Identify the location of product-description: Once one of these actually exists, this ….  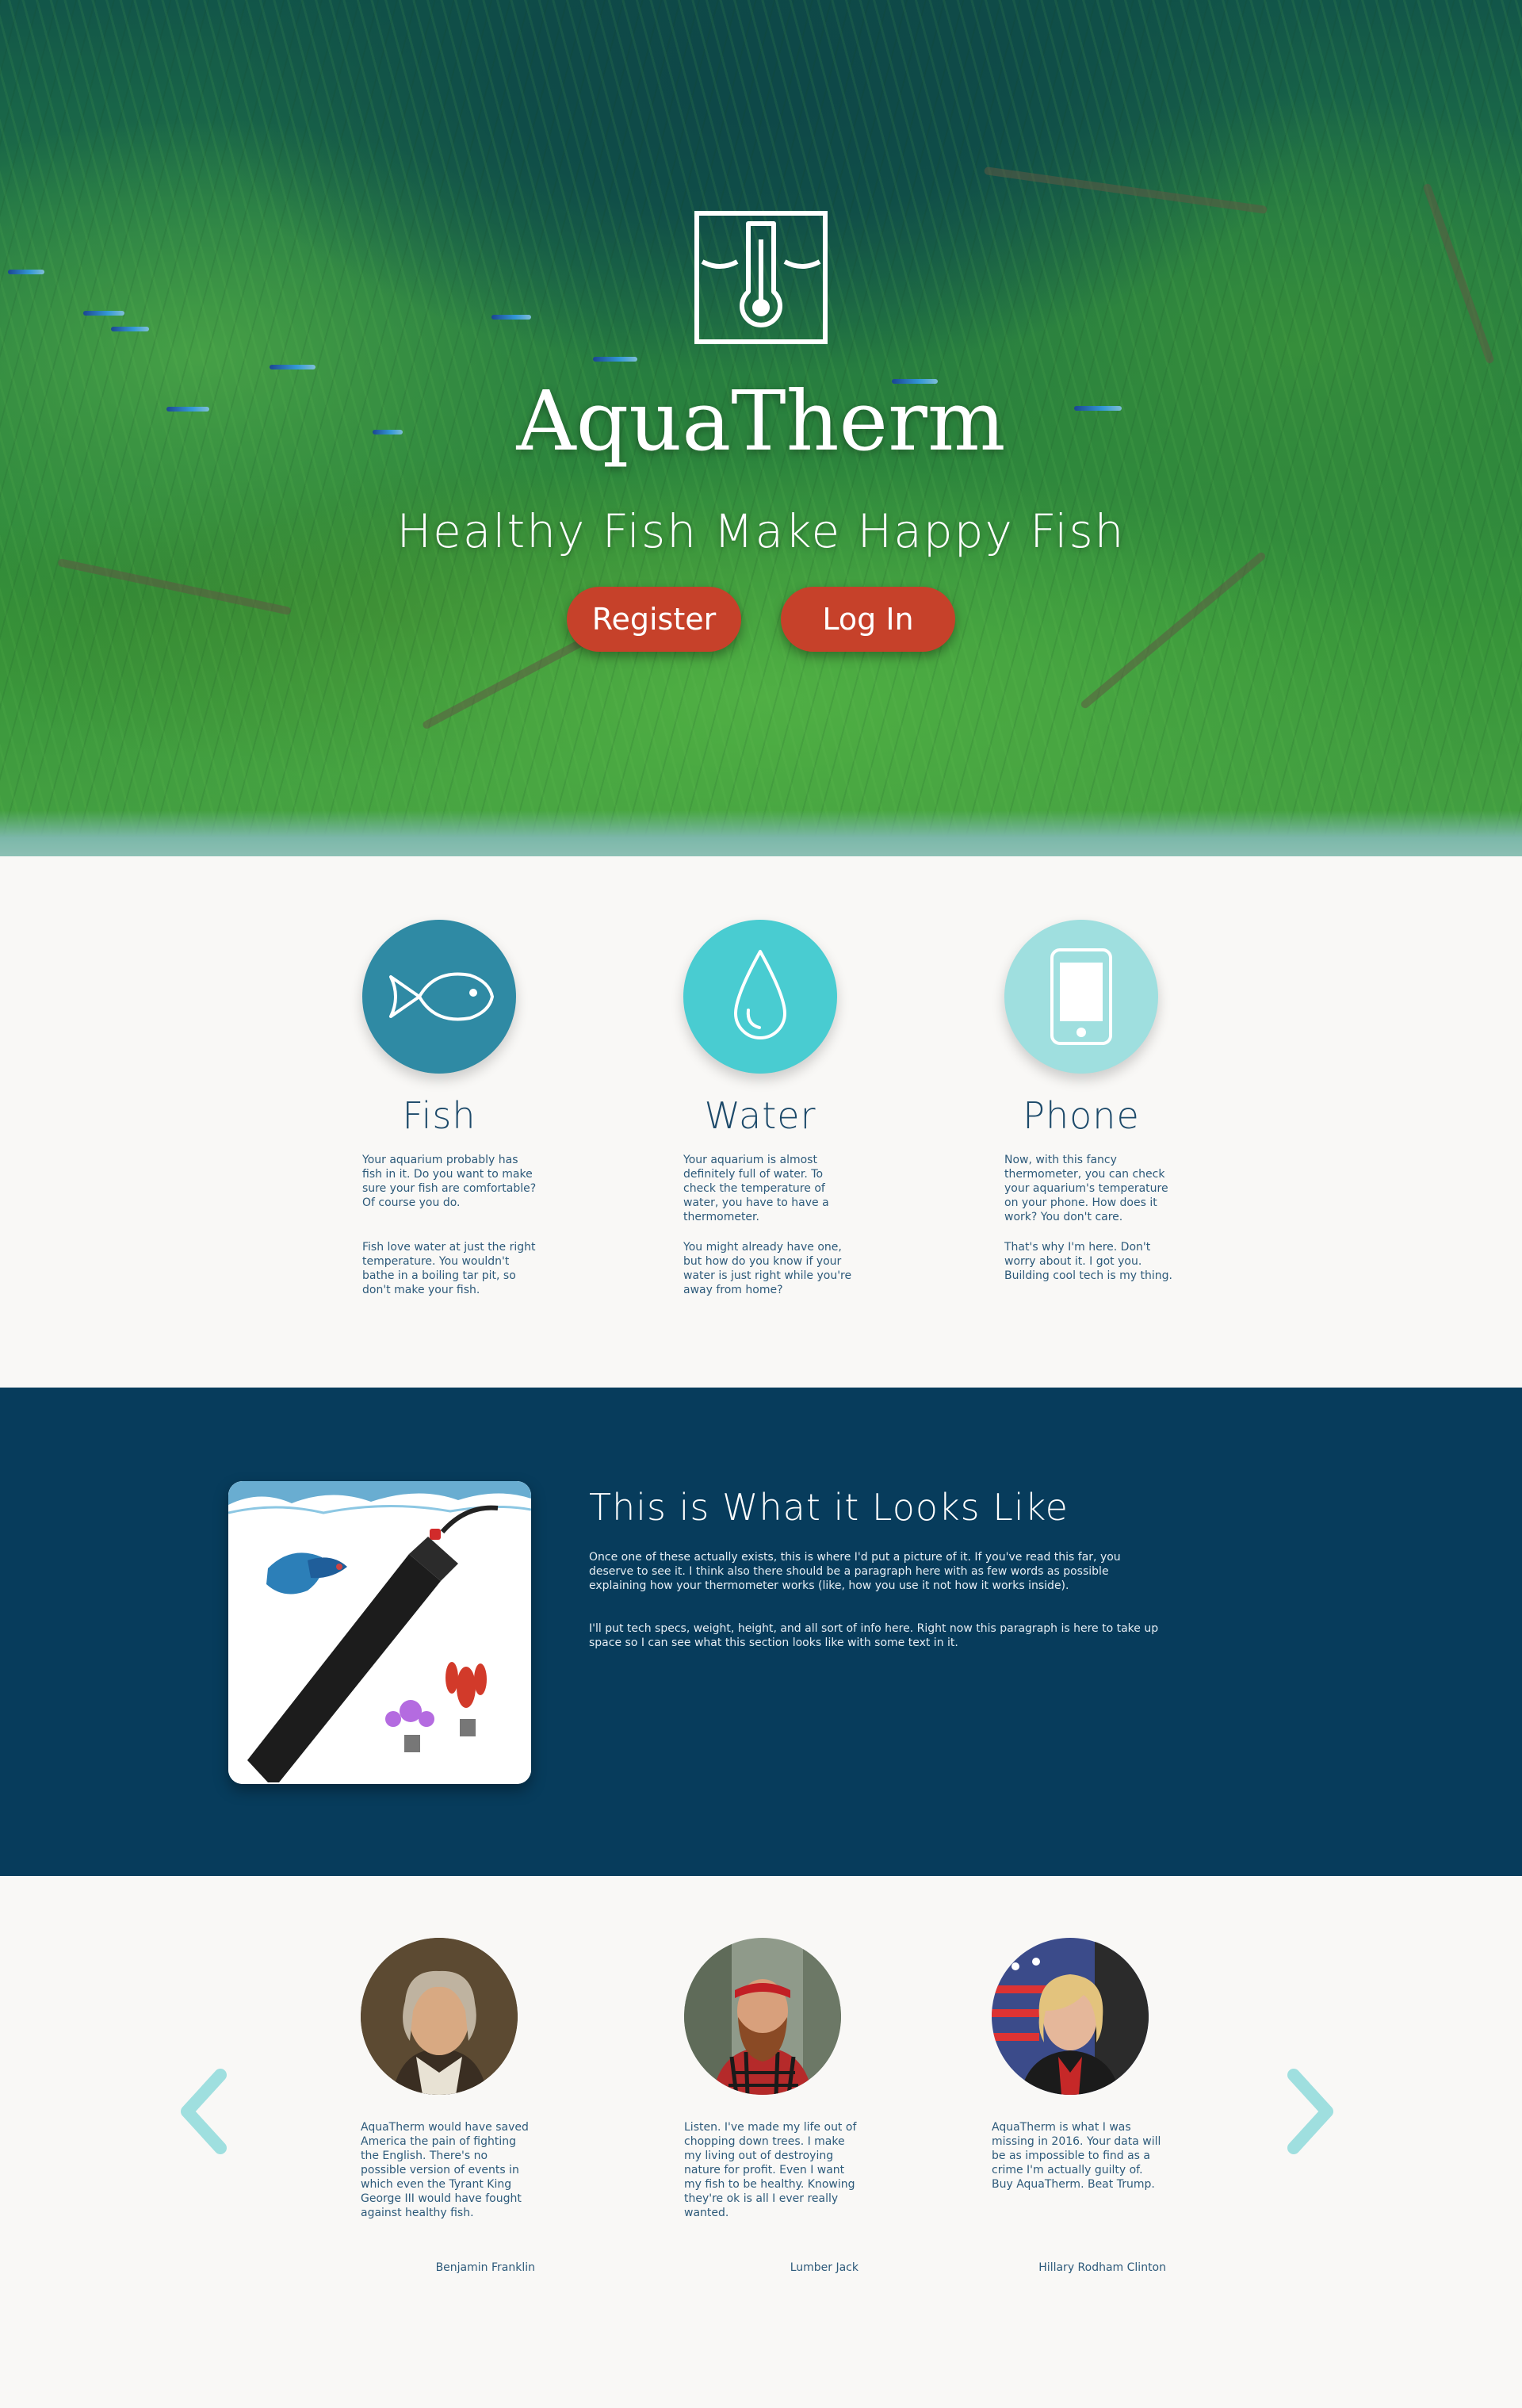
(855, 1571).